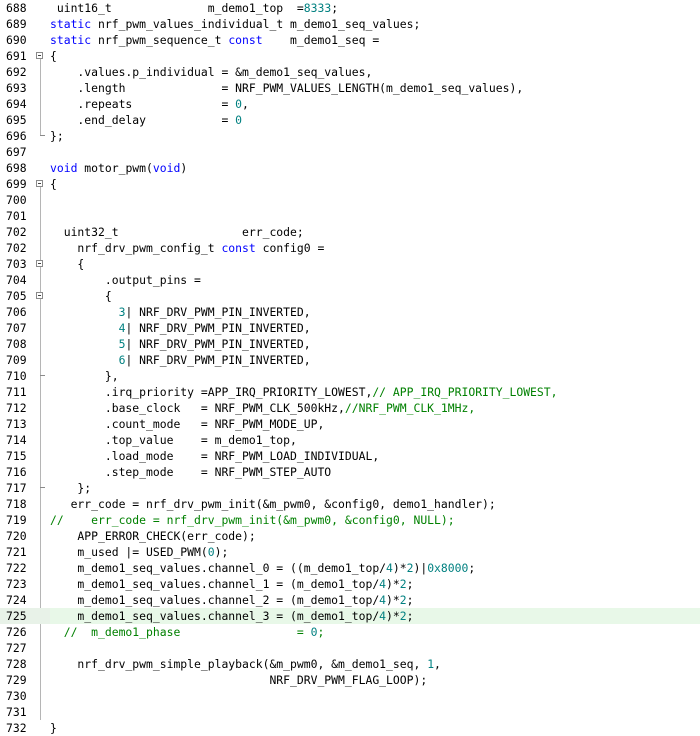 This screenshot has height=736, width=700. What do you see at coordinates (350, 104) in the screenshot?
I see `code-line: 694 .repeats = 0,` at bounding box center [350, 104].